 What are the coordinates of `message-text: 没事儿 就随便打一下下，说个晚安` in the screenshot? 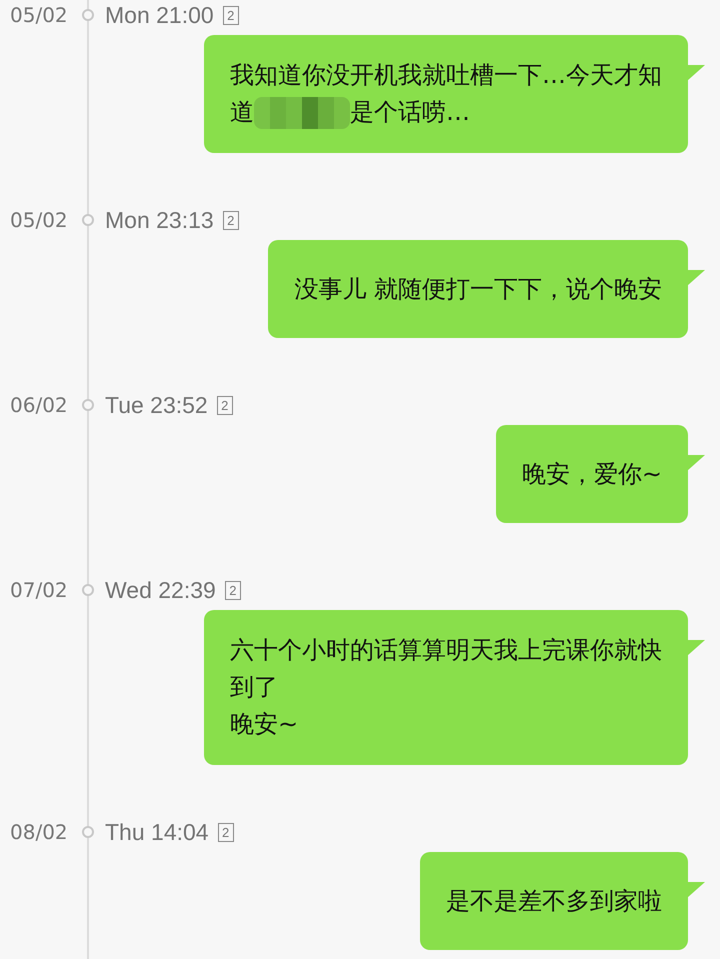 It's located at (478, 288).